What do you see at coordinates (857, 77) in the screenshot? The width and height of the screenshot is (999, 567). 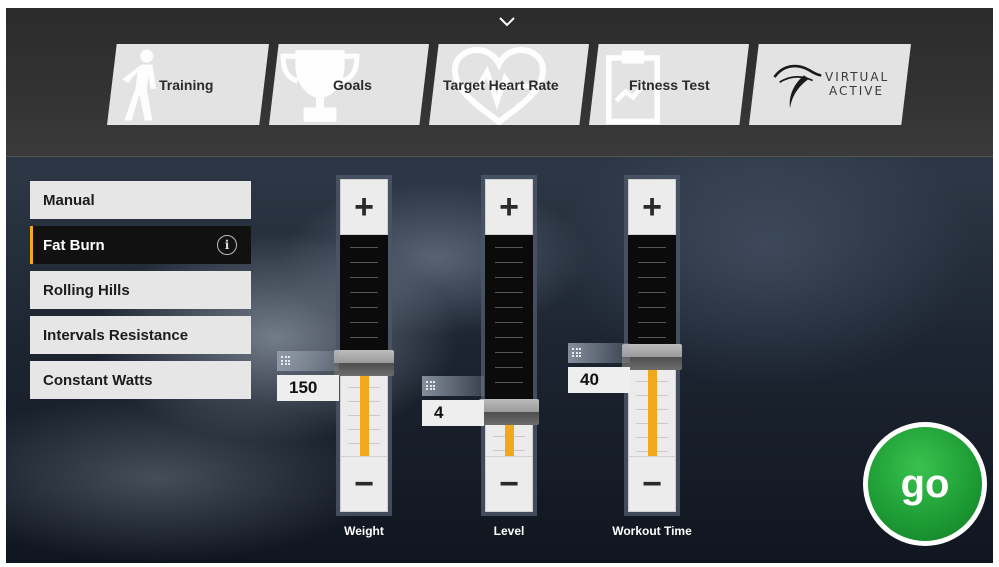 I see `logo-line-virtual: VIRTUAL` at bounding box center [857, 77].